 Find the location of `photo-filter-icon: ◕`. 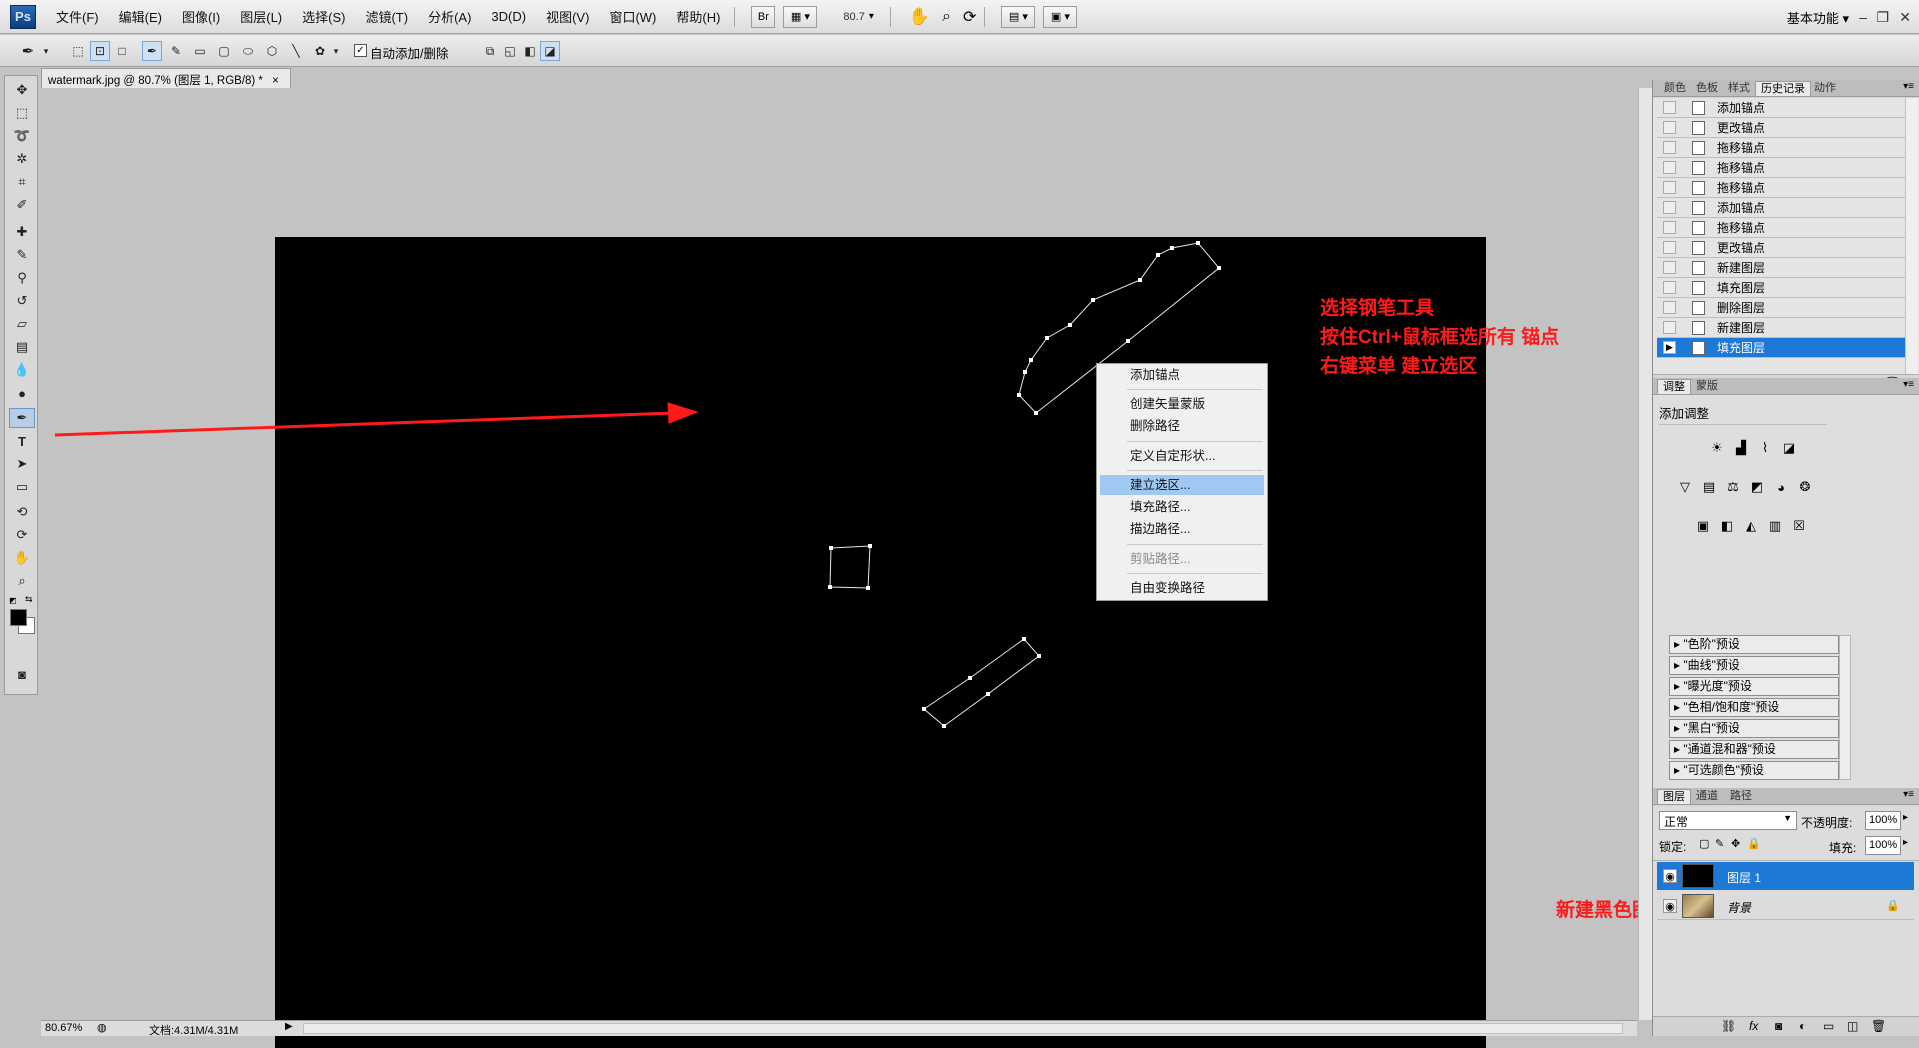

photo-filter-icon: ◕ is located at coordinates (1781, 487).